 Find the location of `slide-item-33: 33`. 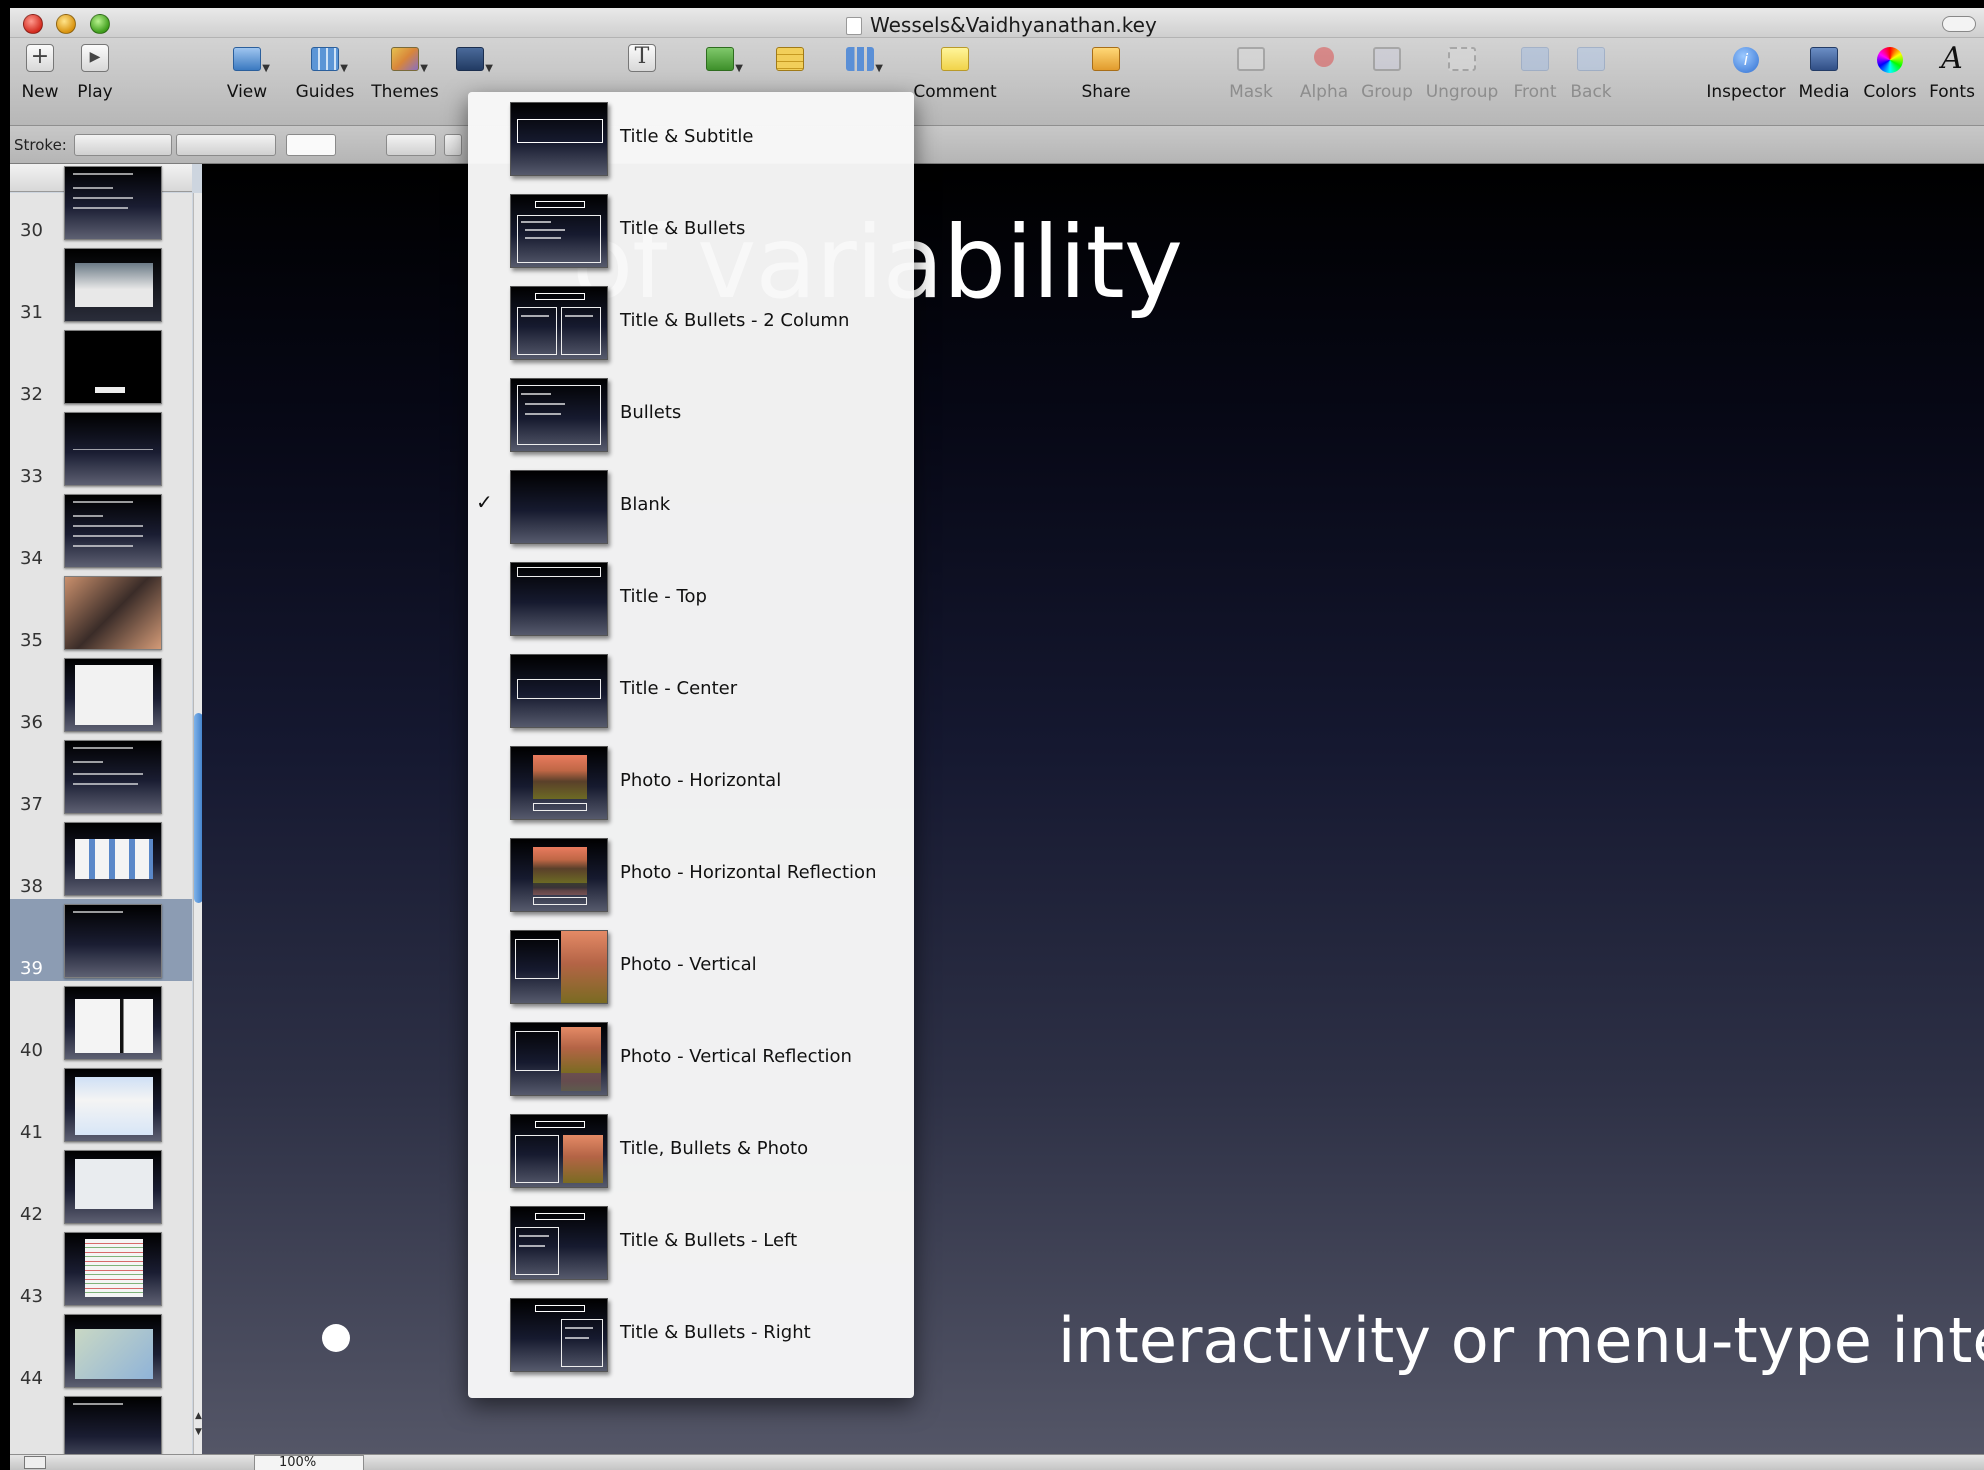

slide-item-33: 33 is located at coordinates (101, 448).